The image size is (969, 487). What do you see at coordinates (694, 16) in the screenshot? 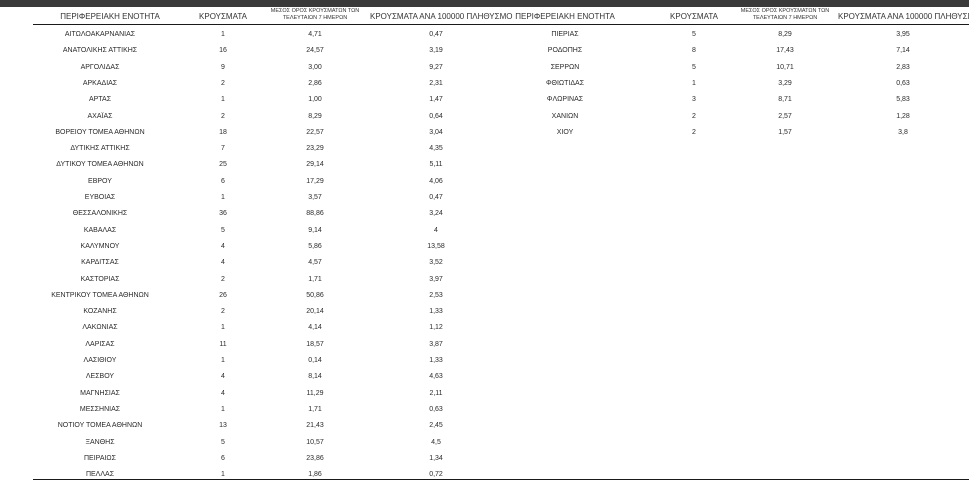
I see `header-cases-2: ΚΡΟΥΣΜΑΤΑ` at bounding box center [694, 16].